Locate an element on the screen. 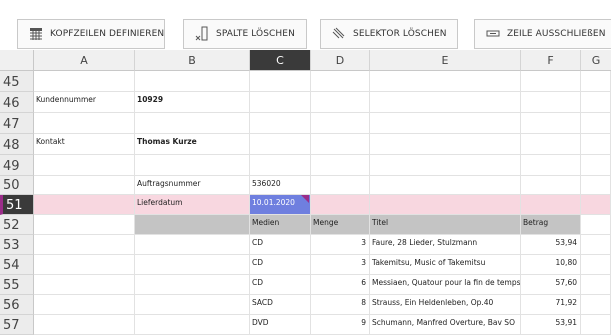 The width and height of the screenshot is (611, 335). cell-c56: SACD is located at coordinates (280, 305).